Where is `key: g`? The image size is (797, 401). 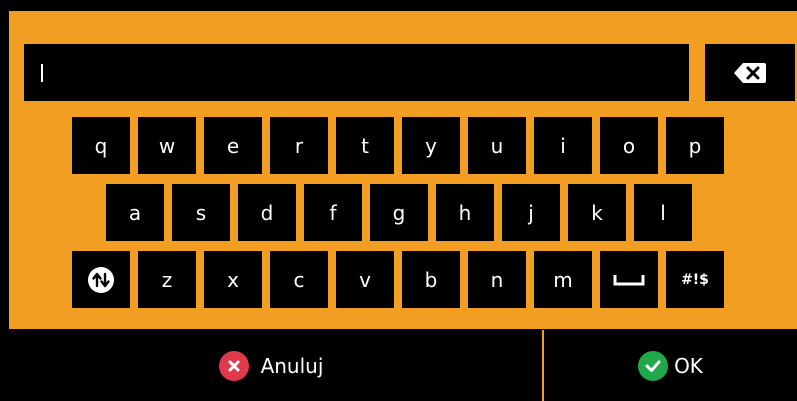
key: g is located at coordinates (399, 212).